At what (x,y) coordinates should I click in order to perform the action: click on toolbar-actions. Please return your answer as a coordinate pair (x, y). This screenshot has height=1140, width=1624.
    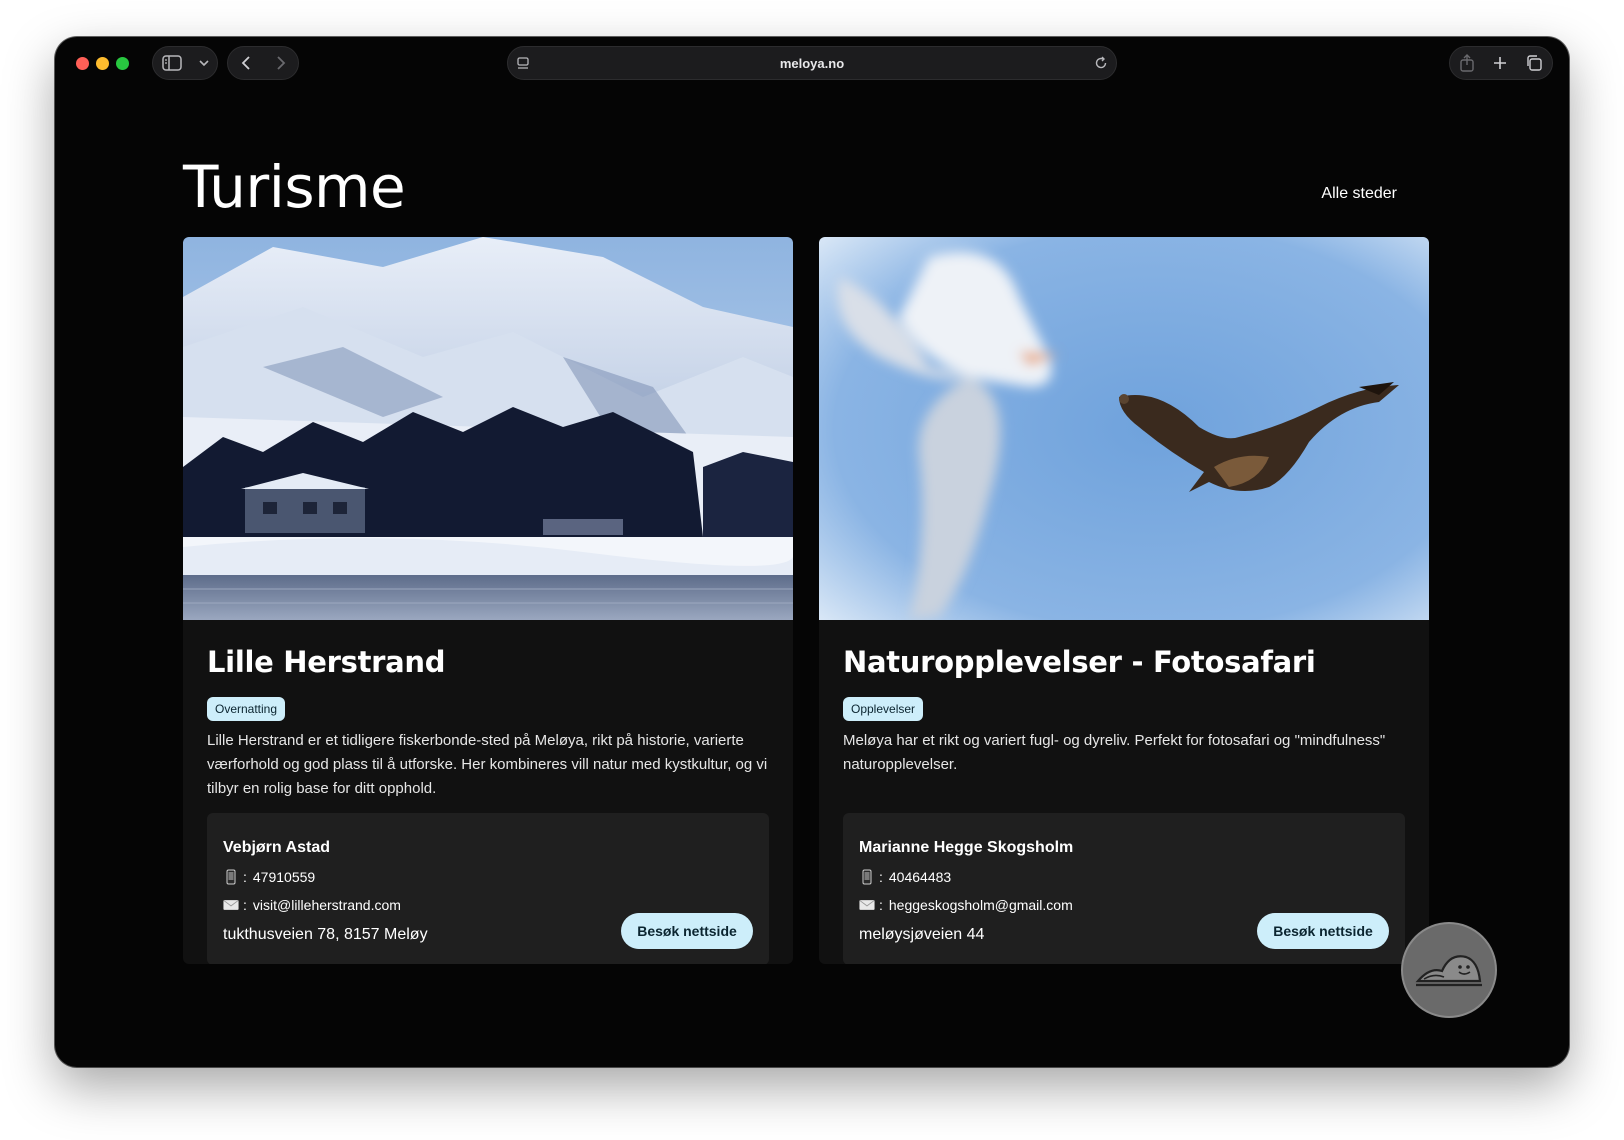
    Looking at the image, I should click on (1501, 63).